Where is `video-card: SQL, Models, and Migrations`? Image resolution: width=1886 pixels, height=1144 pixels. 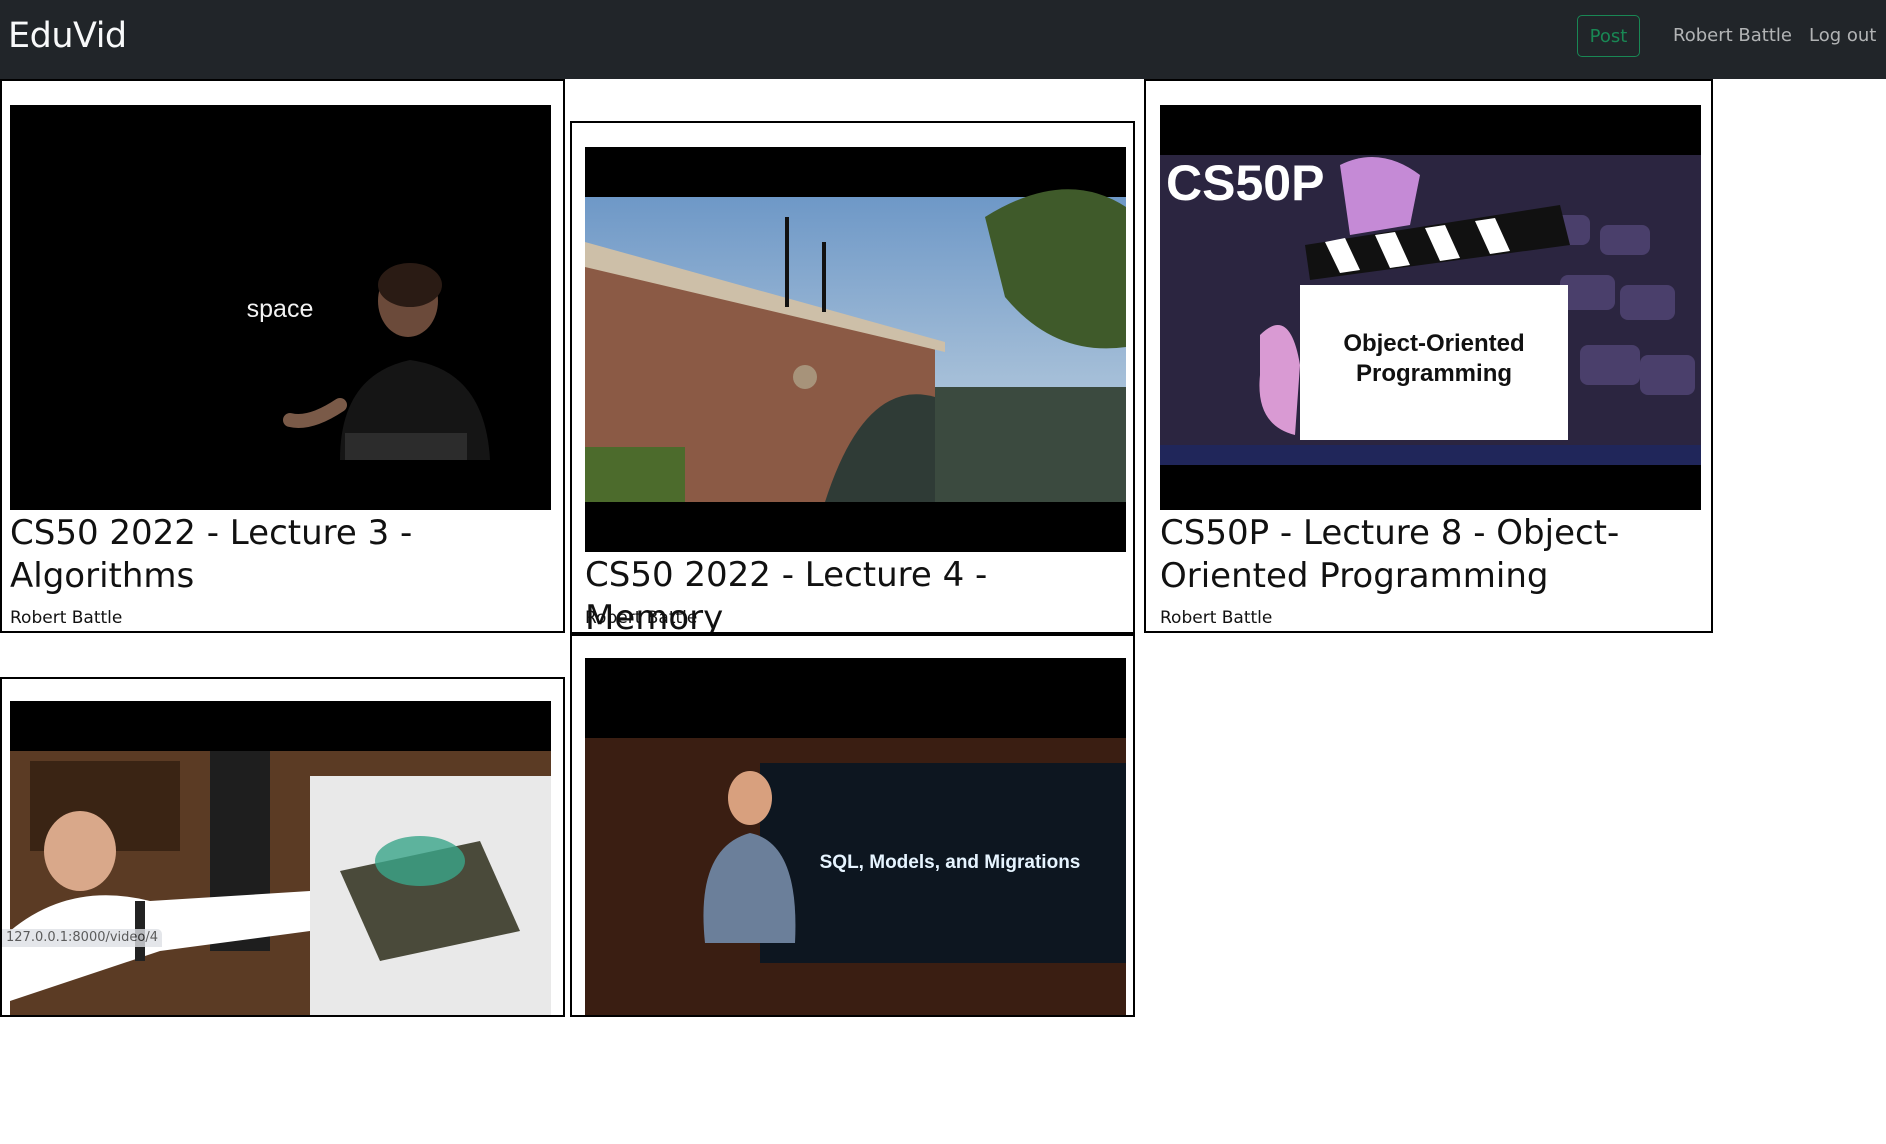 video-card: SQL, Models, and Migrations is located at coordinates (852, 825).